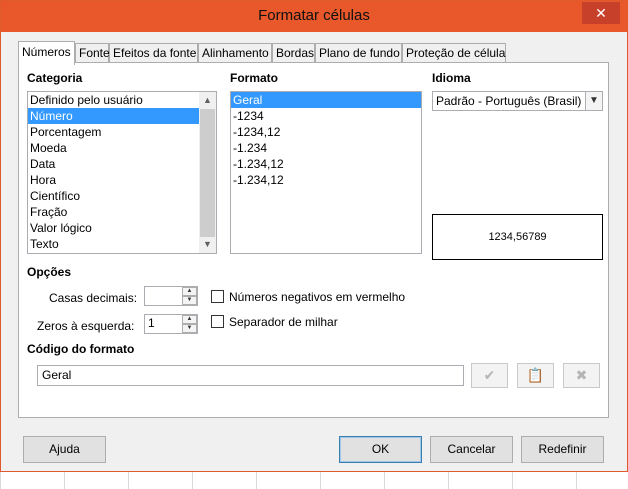  I want to click on categoria-scrollbar: ▲ ▼, so click(207, 172).